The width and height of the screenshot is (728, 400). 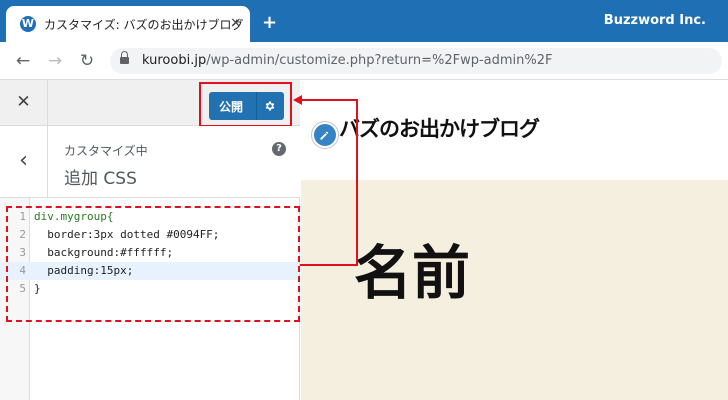 What do you see at coordinates (124, 58) in the screenshot?
I see `lock-icon` at bounding box center [124, 58].